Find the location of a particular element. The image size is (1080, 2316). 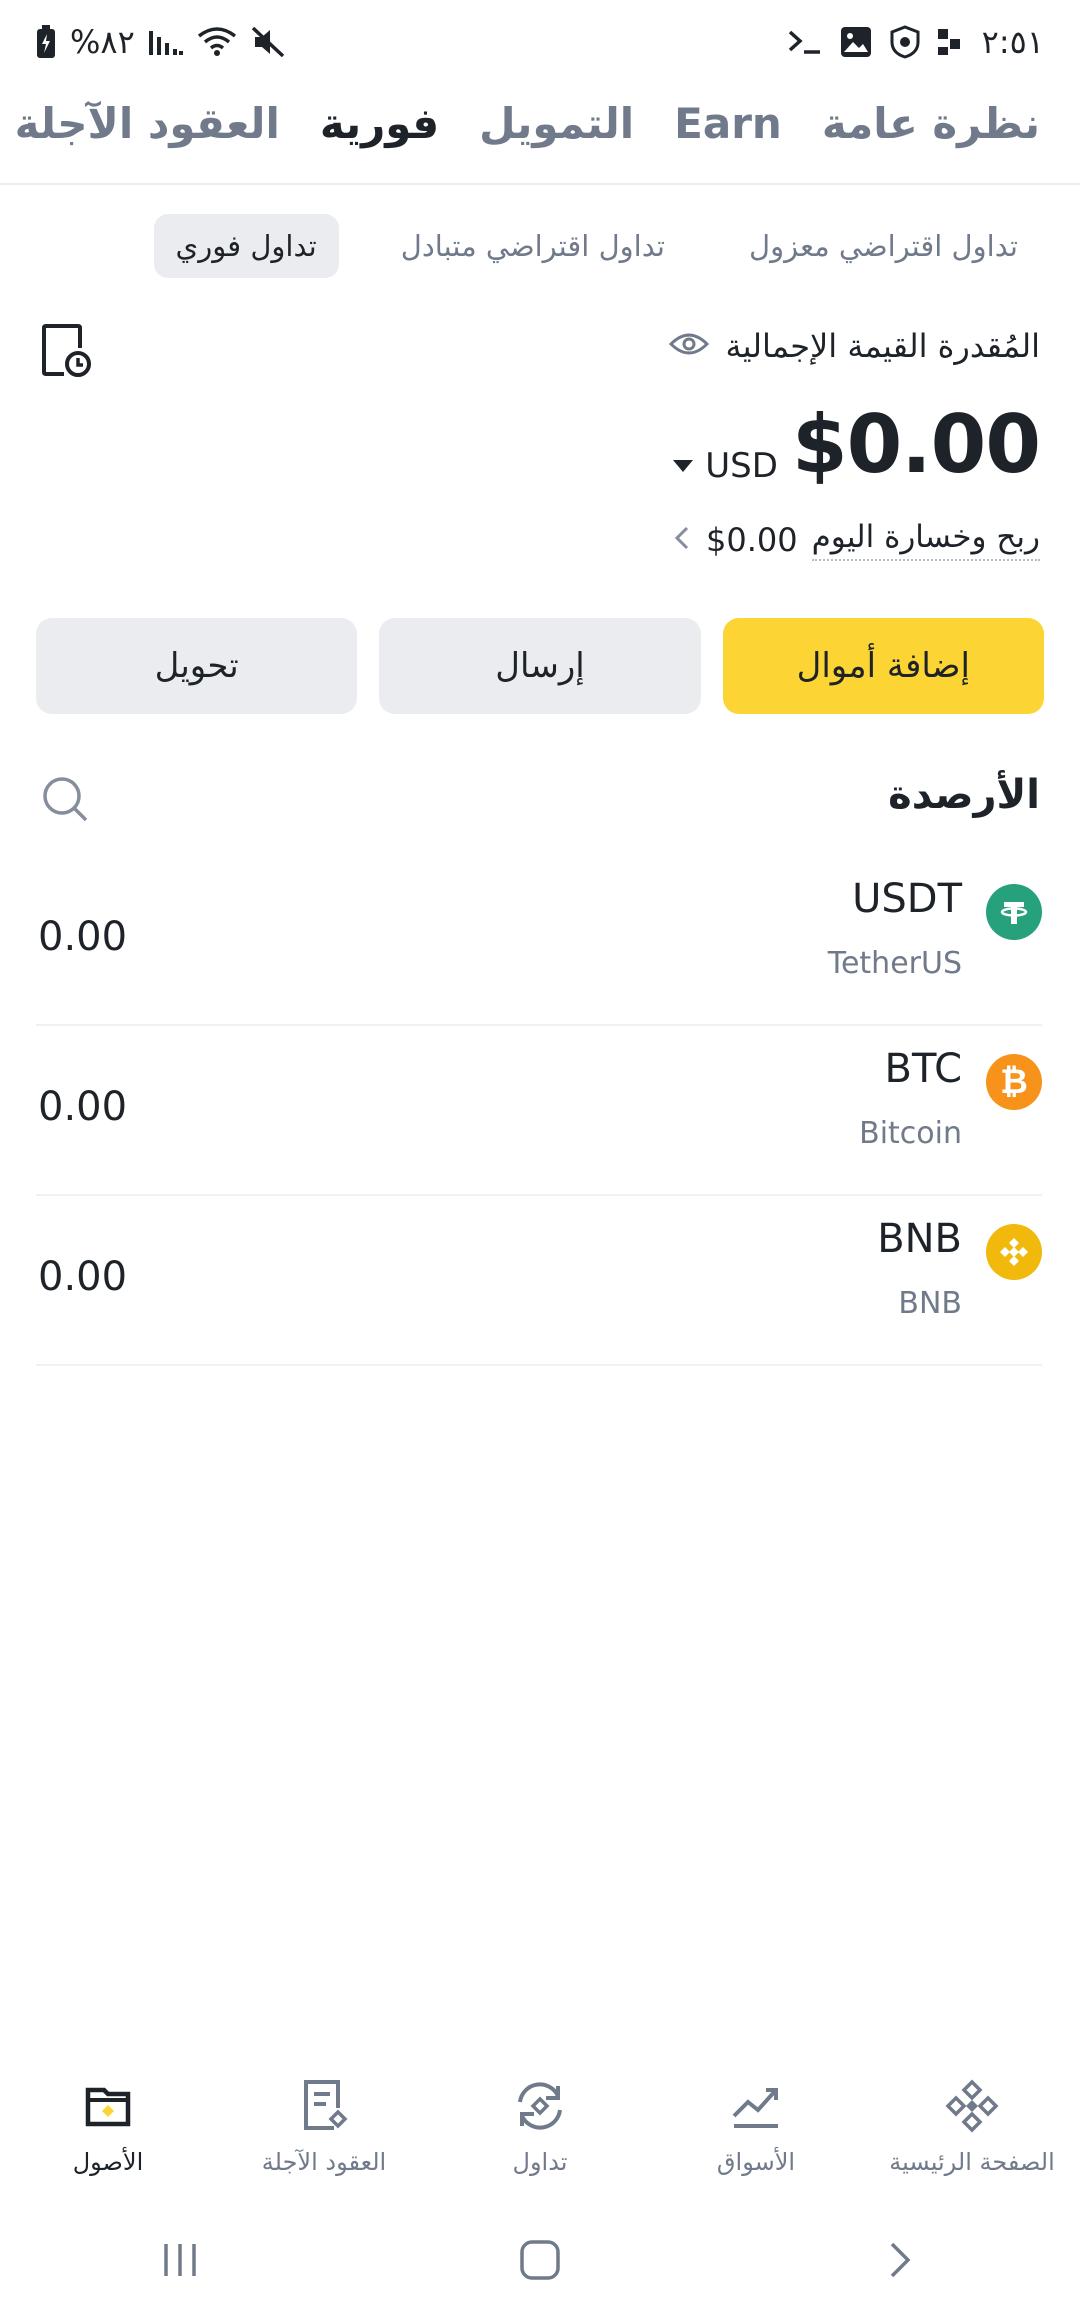

system-nav-bar is located at coordinates (540, 2260).